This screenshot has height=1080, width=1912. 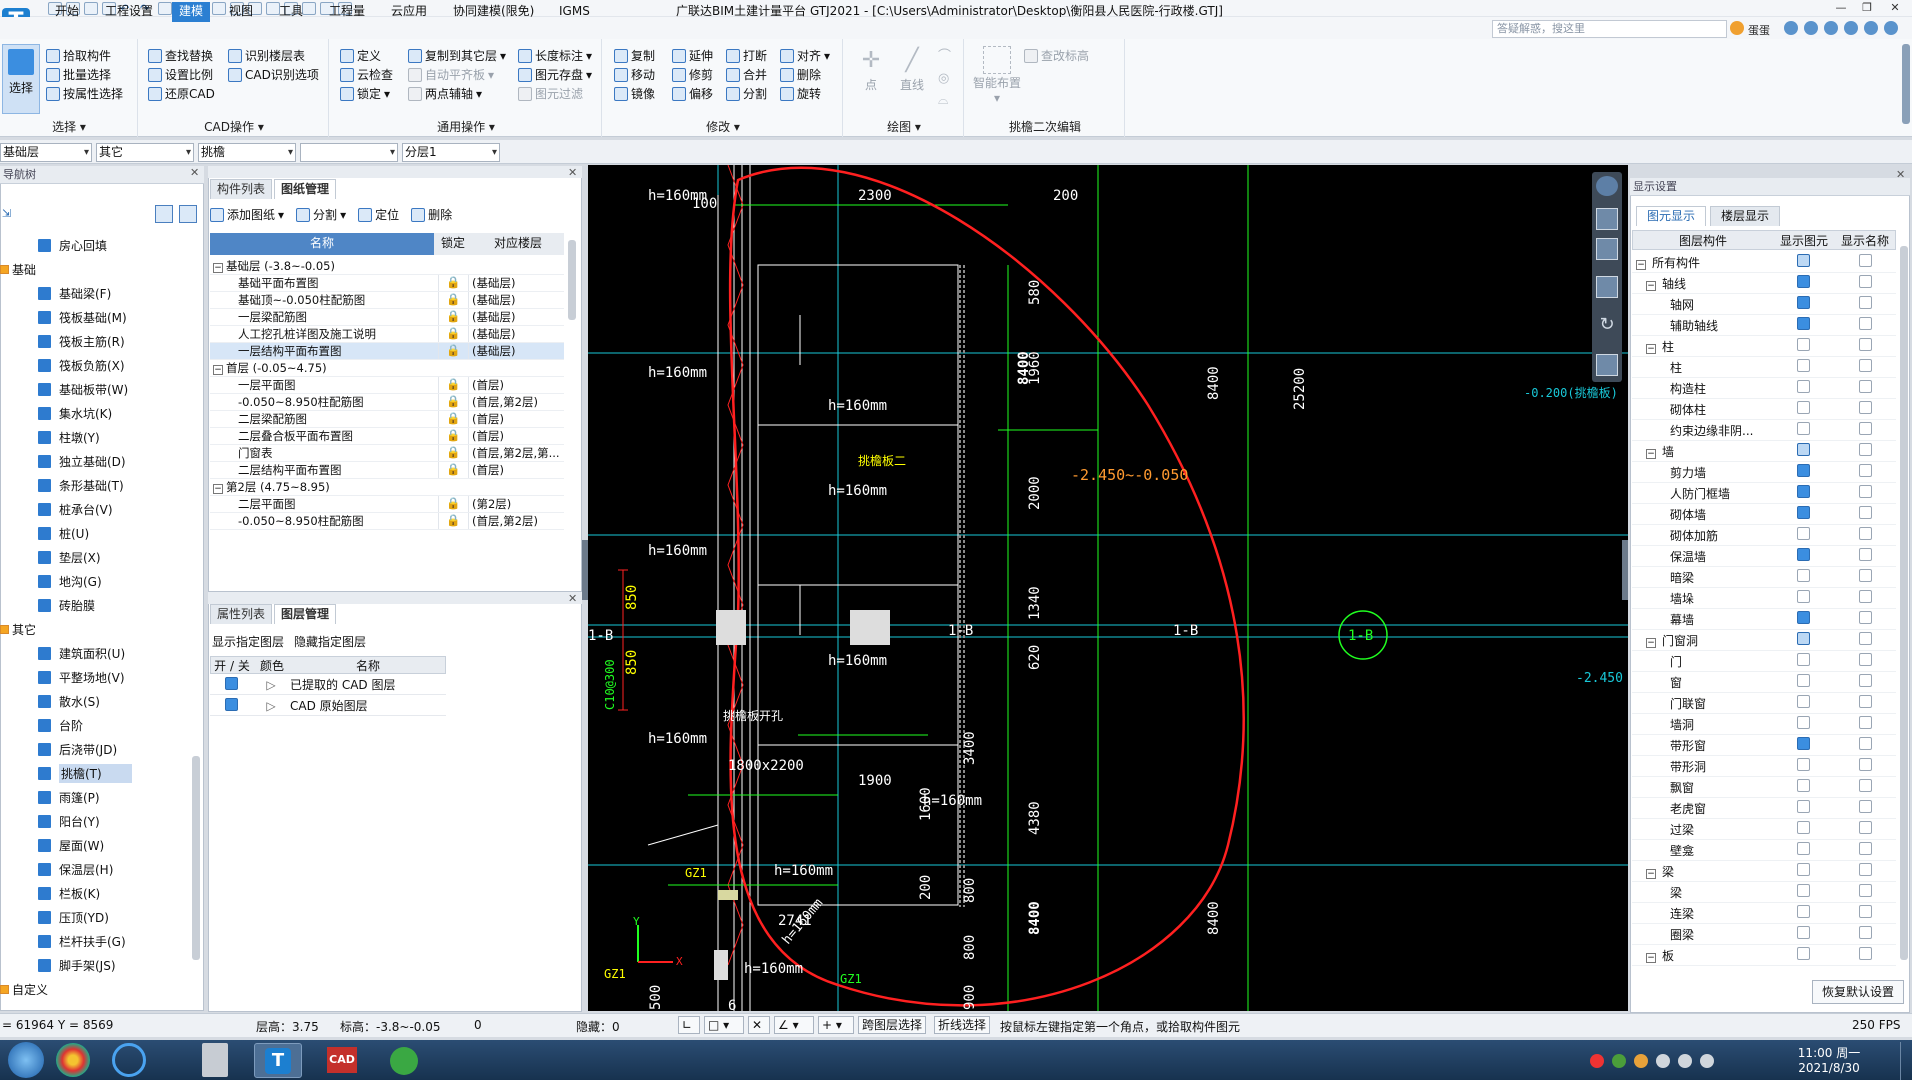 I want to click on copy-button: 复制, so click(x=643, y=55).